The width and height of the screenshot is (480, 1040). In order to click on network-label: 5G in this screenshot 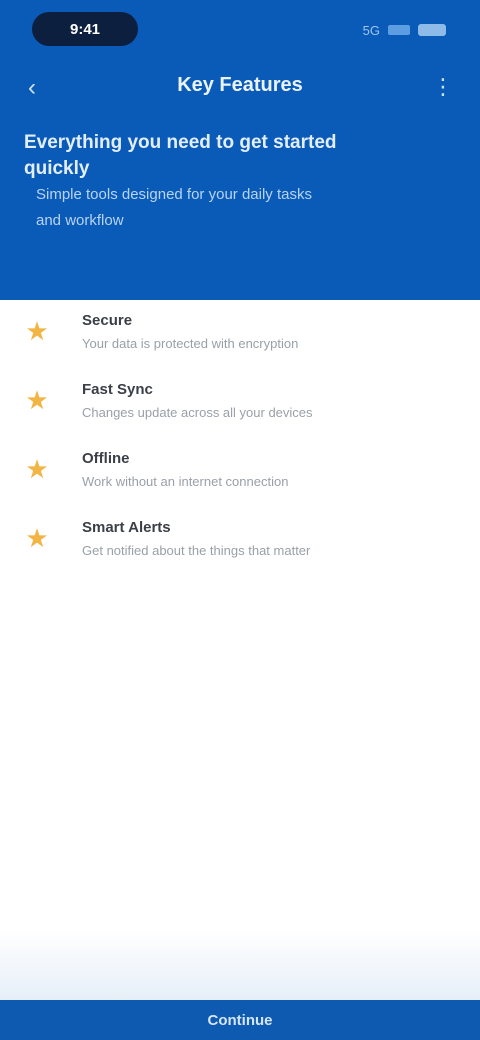, I will do `click(371, 30)`.